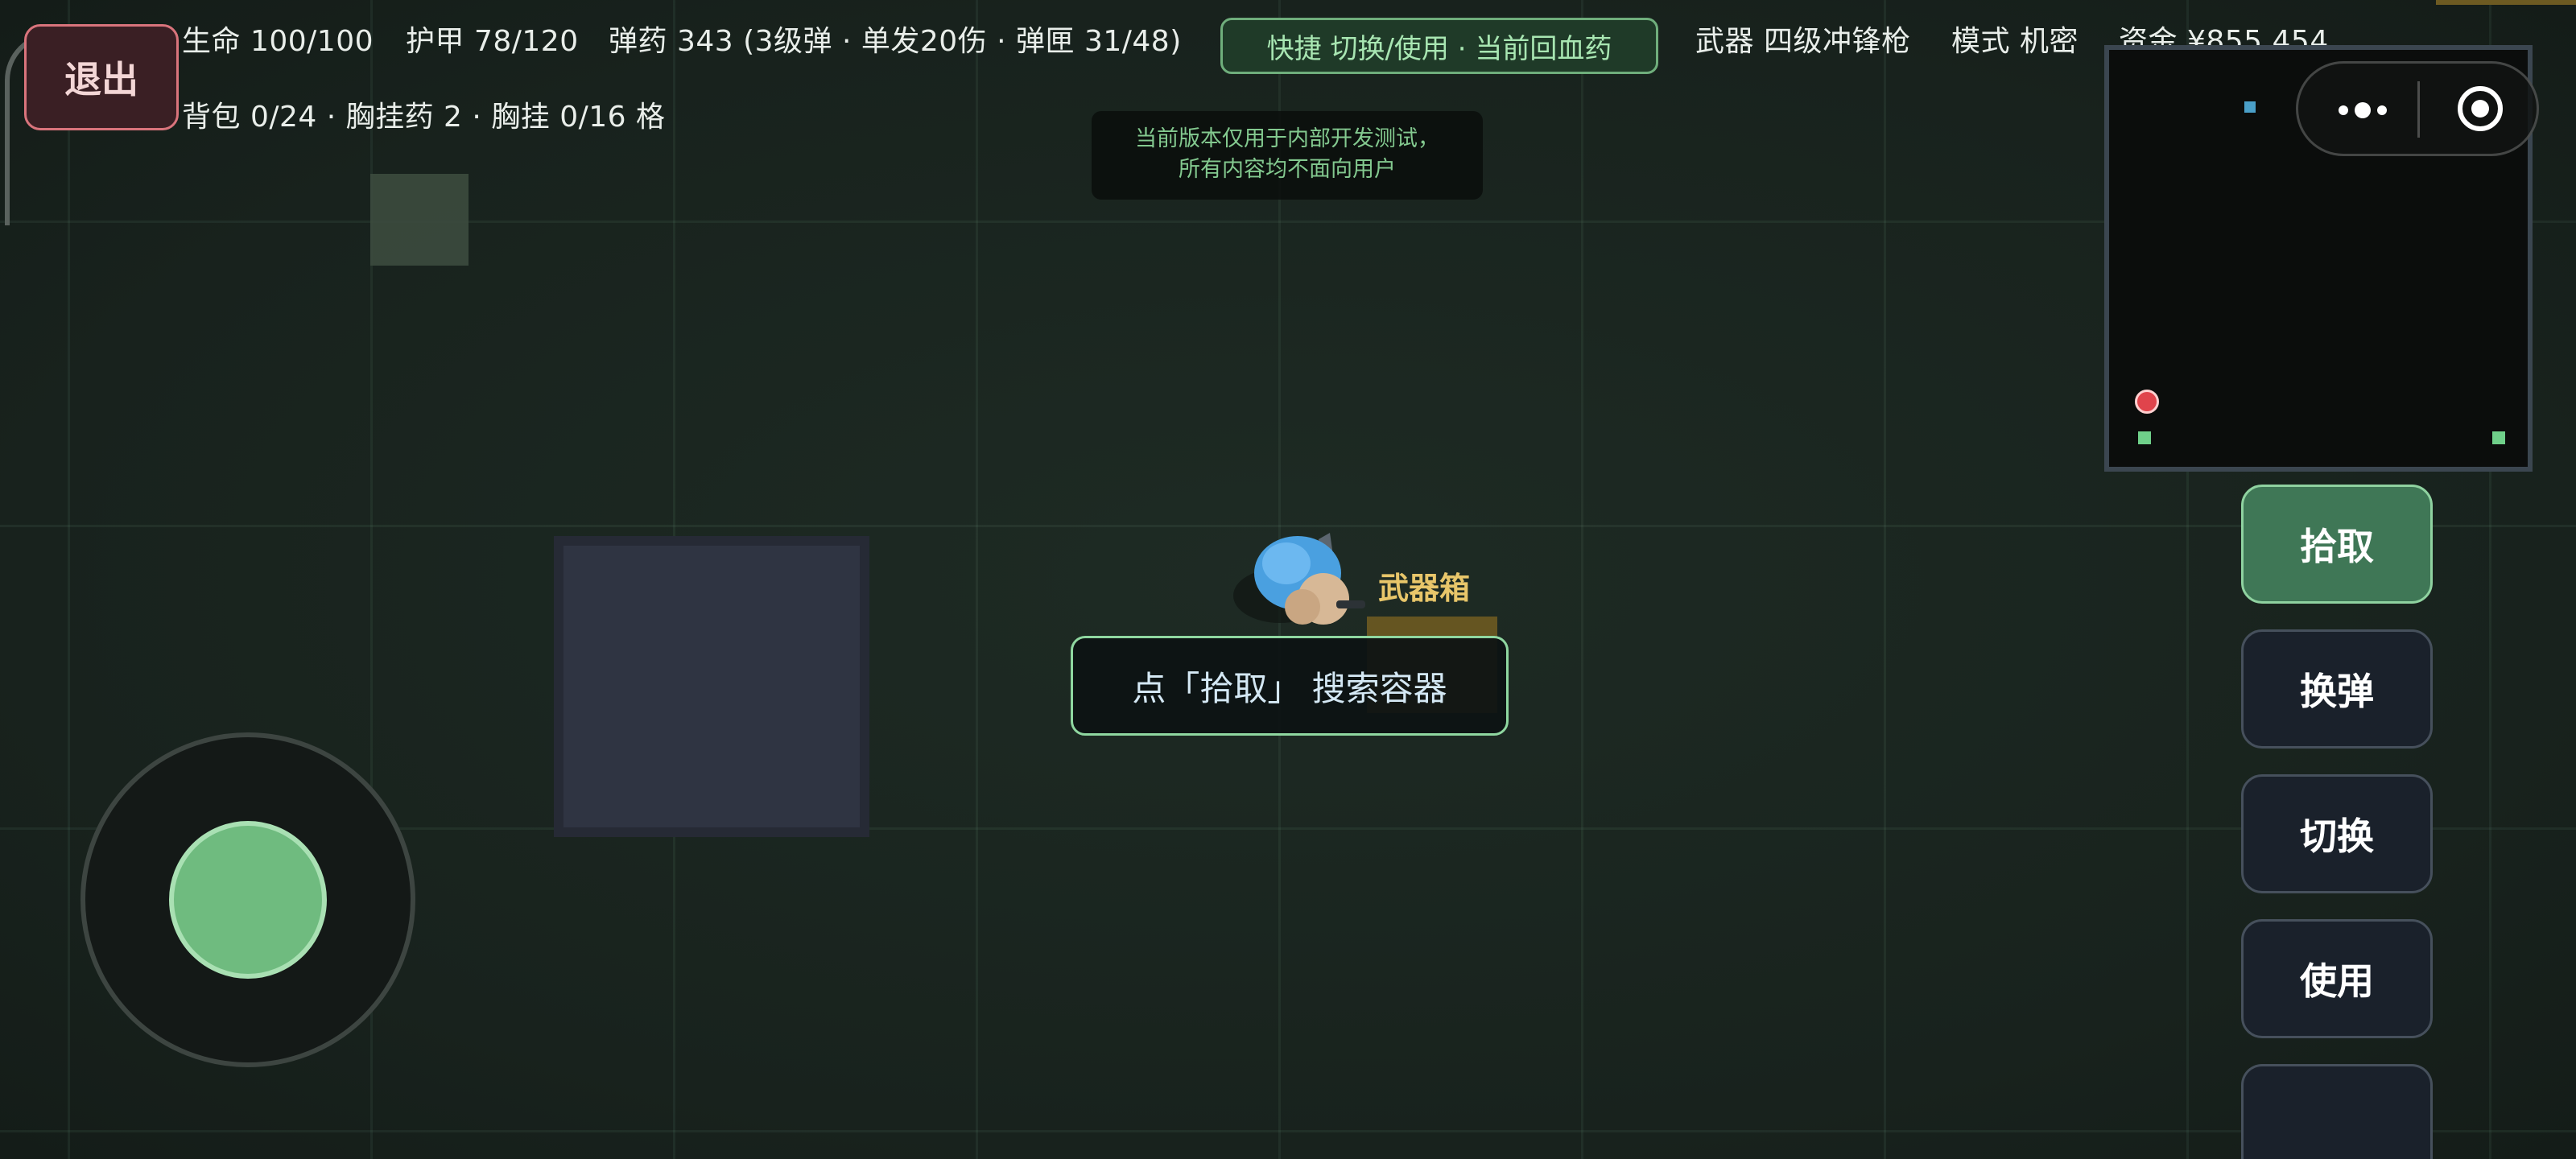 Image resolution: width=2576 pixels, height=1159 pixels. I want to click on use-button: 使用, so click(2337, 978).